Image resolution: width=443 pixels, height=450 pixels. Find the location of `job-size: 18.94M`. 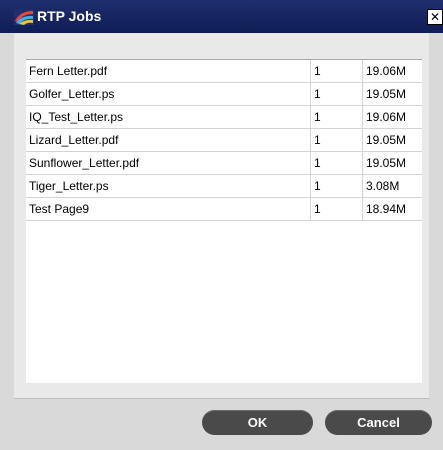

job-size: 18.94M is located at coordinates (392, 209).